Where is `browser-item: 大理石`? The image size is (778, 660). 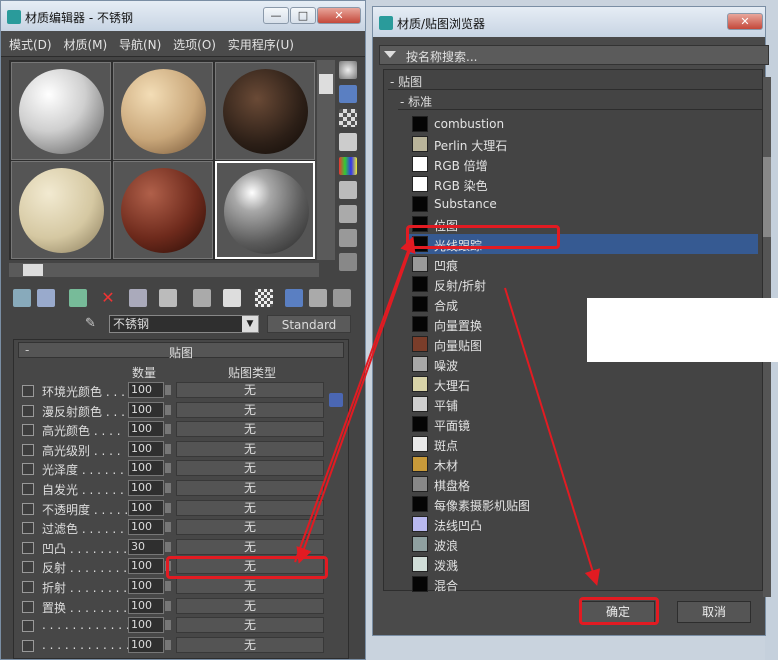 browser-item: 大理石 is located at coordinates (583, 384).